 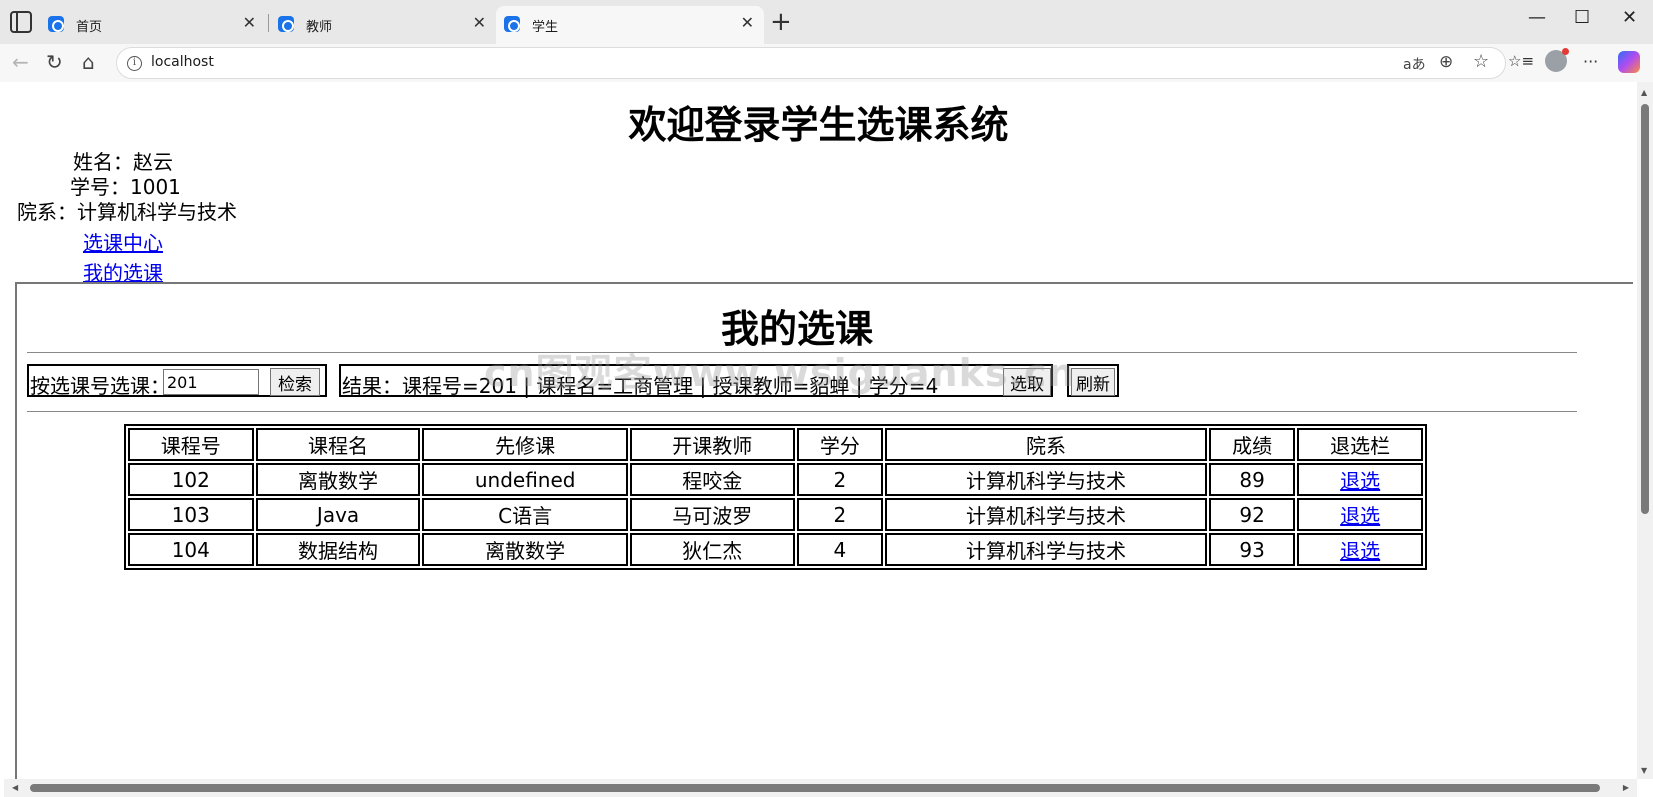 I want to click on favorites-icon: ☆≡, so click(x=1521, y=61).